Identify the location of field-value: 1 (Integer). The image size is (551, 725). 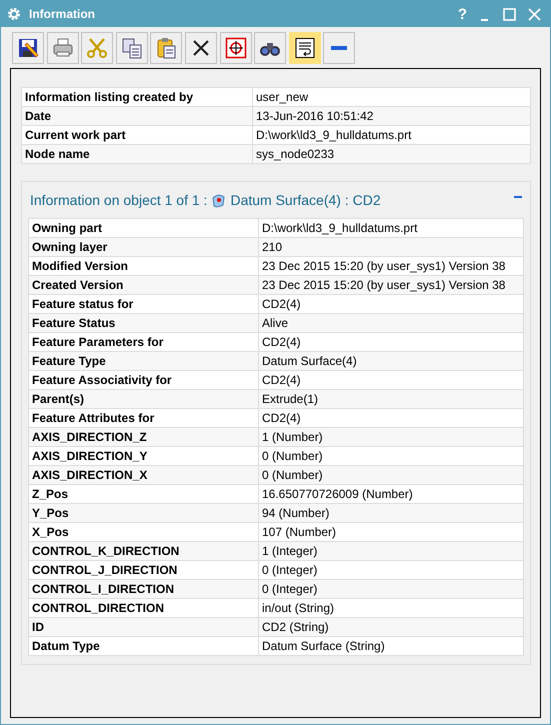
(391, 551).